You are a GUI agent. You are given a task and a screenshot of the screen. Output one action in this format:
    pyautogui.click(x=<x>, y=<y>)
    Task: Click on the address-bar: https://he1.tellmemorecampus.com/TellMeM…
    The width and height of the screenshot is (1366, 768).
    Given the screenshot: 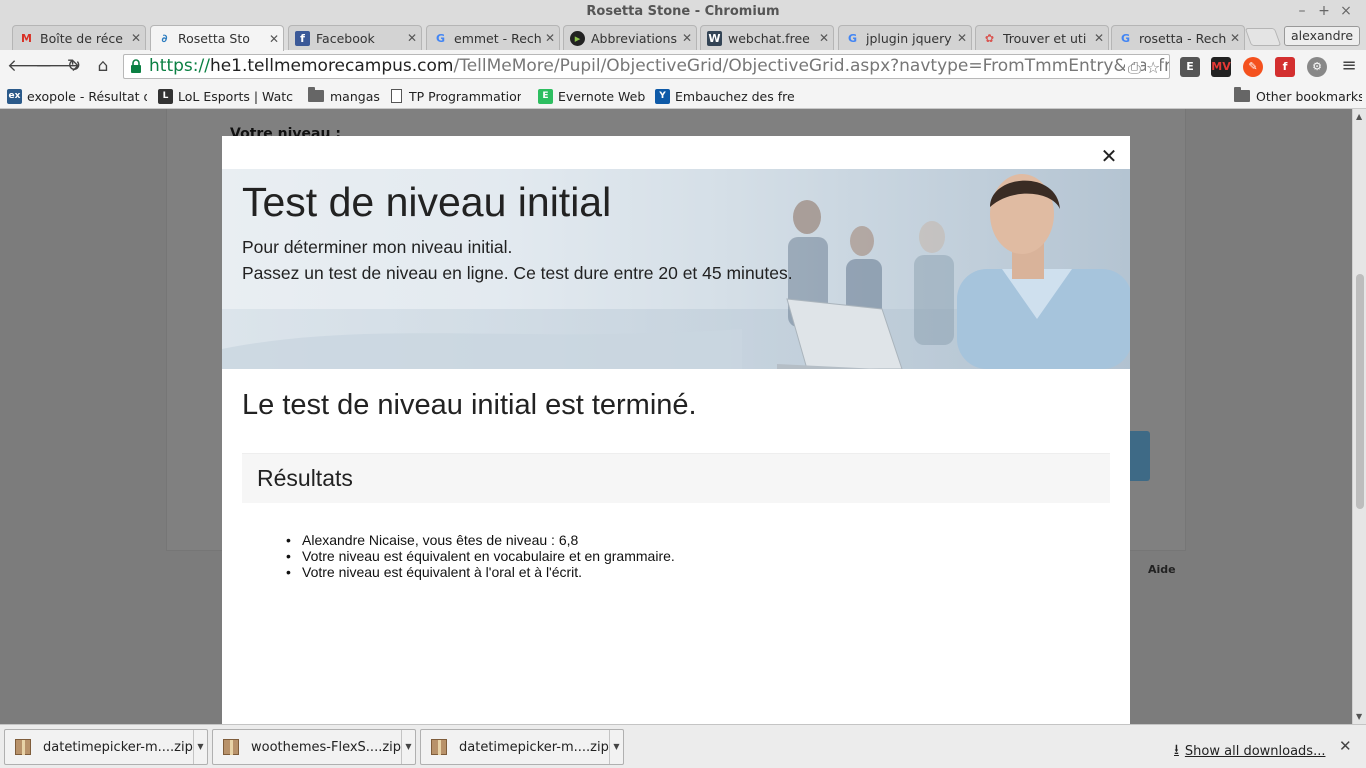 What is the action you would take?
    pyautogui.click(x=646, y=66)
    